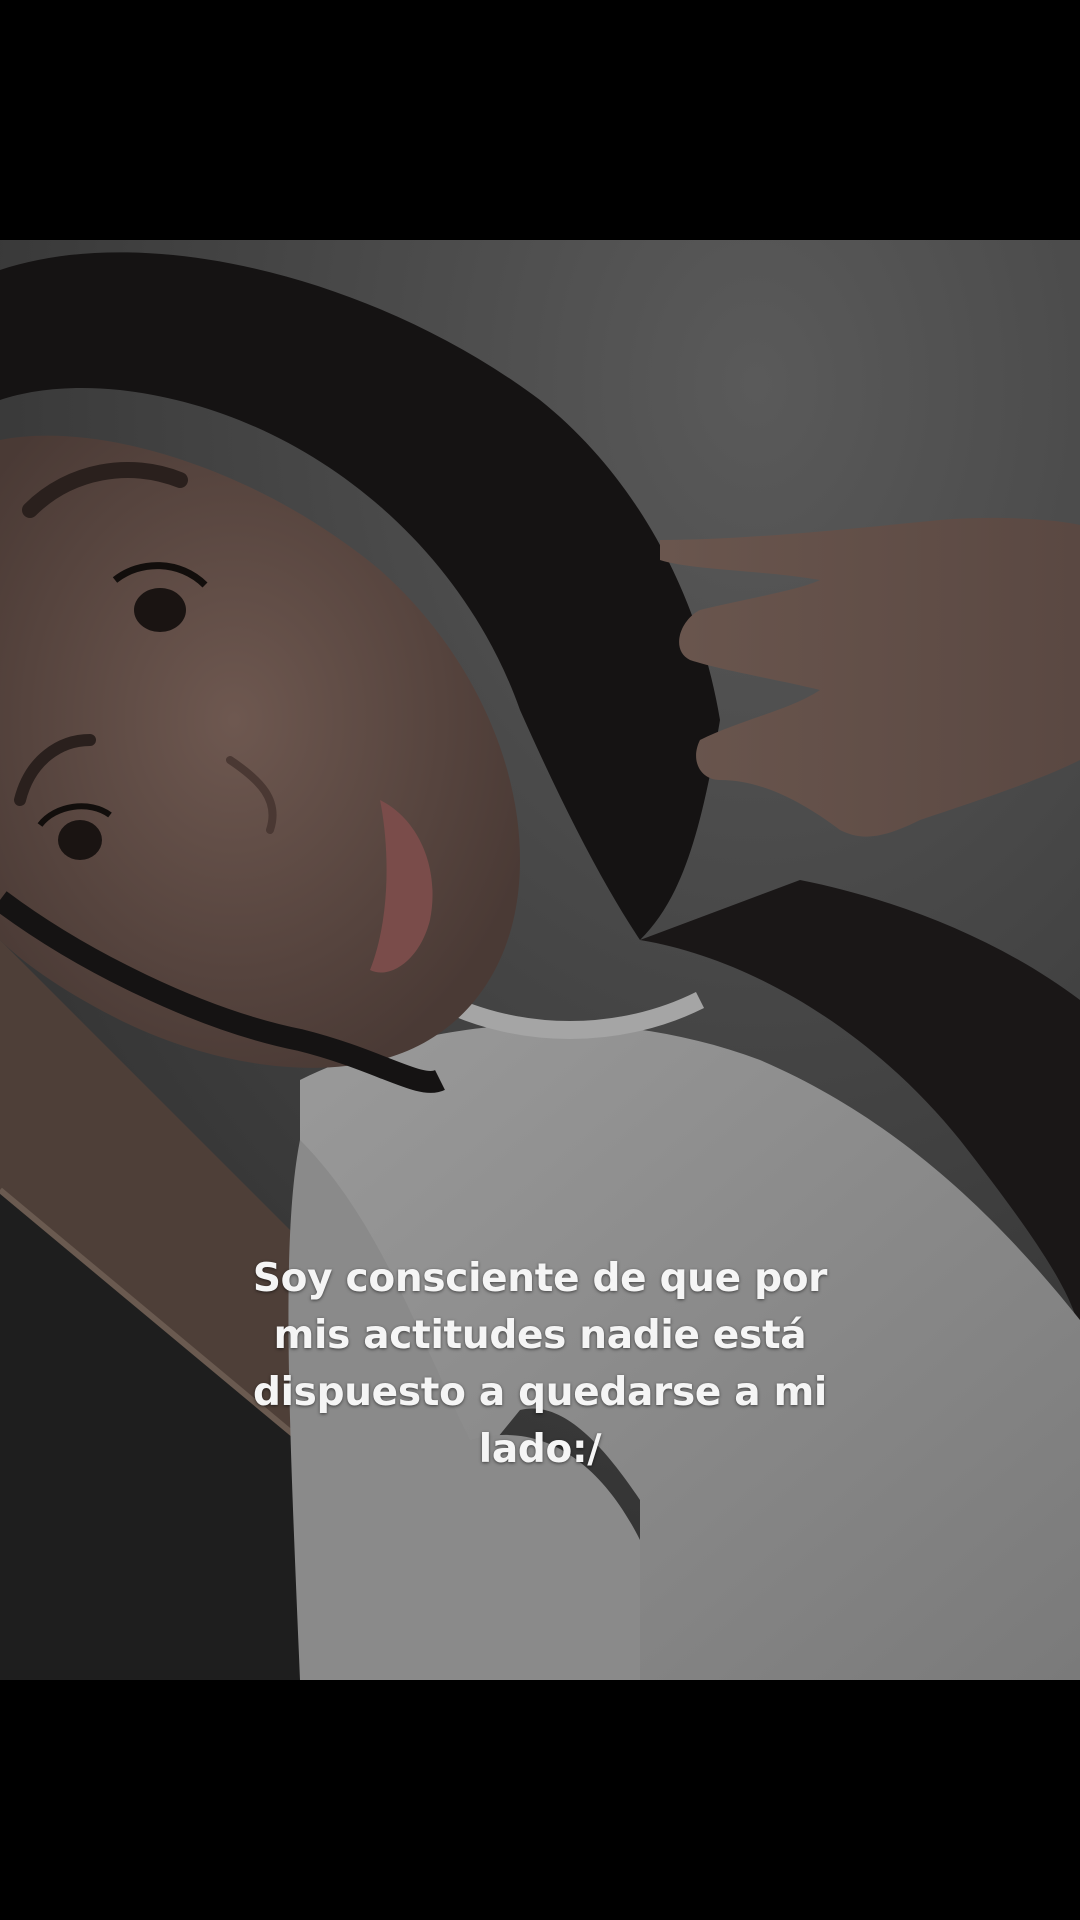 The width and height of the screenshot is (1080, 1920). I want to click on caption-line: mis actitudes nadie está, so click(540, 1335).